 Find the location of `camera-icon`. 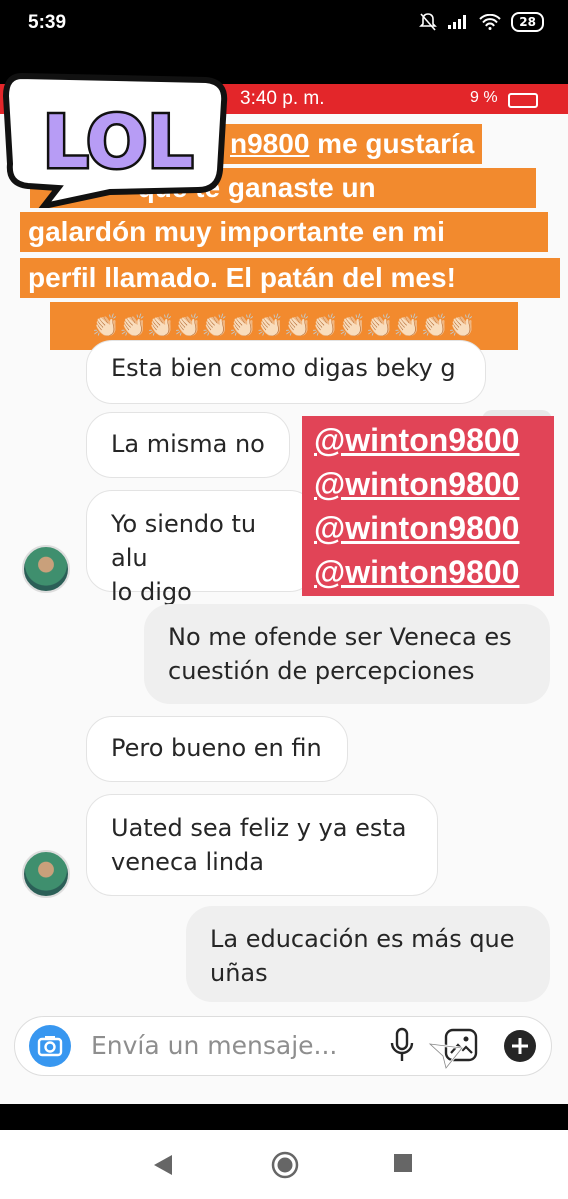

camera-icon is located at coordinates (50, 1046).